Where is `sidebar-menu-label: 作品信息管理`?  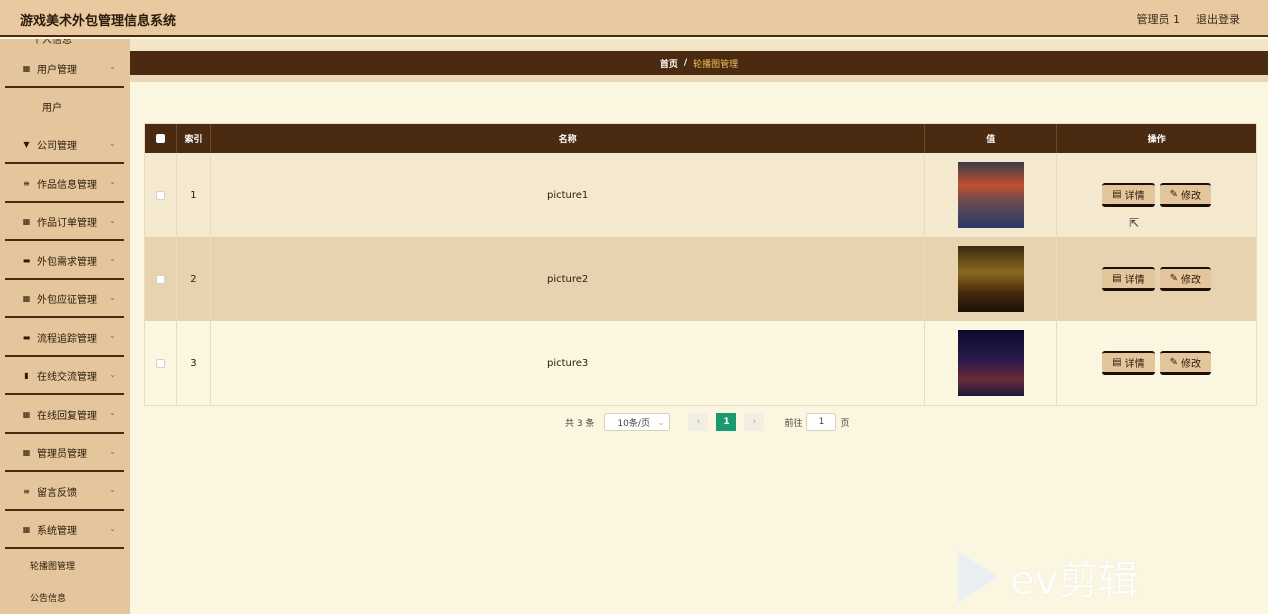
sidebar-menu-label: 作品信息管理 is located at coordinates (67, 185).